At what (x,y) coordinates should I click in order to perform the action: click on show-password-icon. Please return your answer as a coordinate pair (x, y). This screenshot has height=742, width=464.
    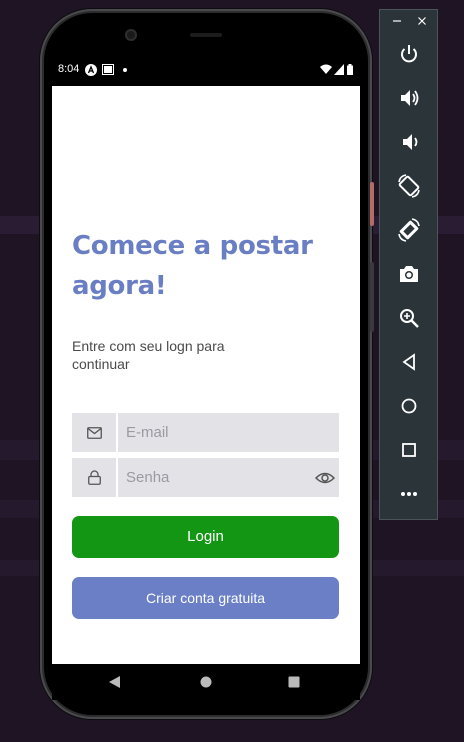
    Looking at the image, I should click on (325, 478).